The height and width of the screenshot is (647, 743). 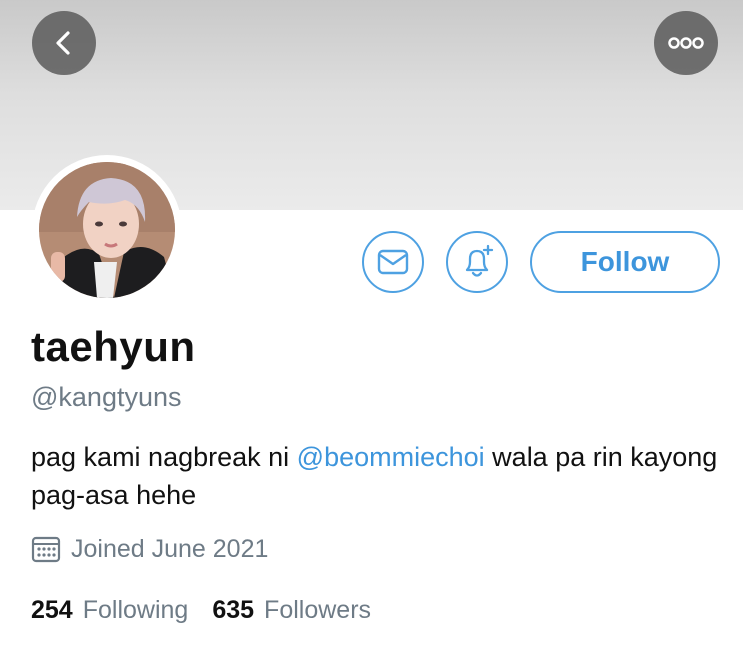 I want to click on following-label: Following, so click(x=136, y=610).